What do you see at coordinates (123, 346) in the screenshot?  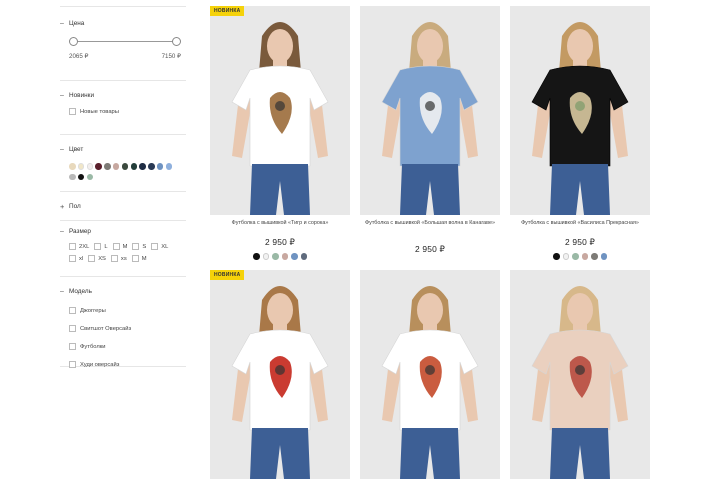 I see `model-option: Футболки` at bounding box center [123, 346].